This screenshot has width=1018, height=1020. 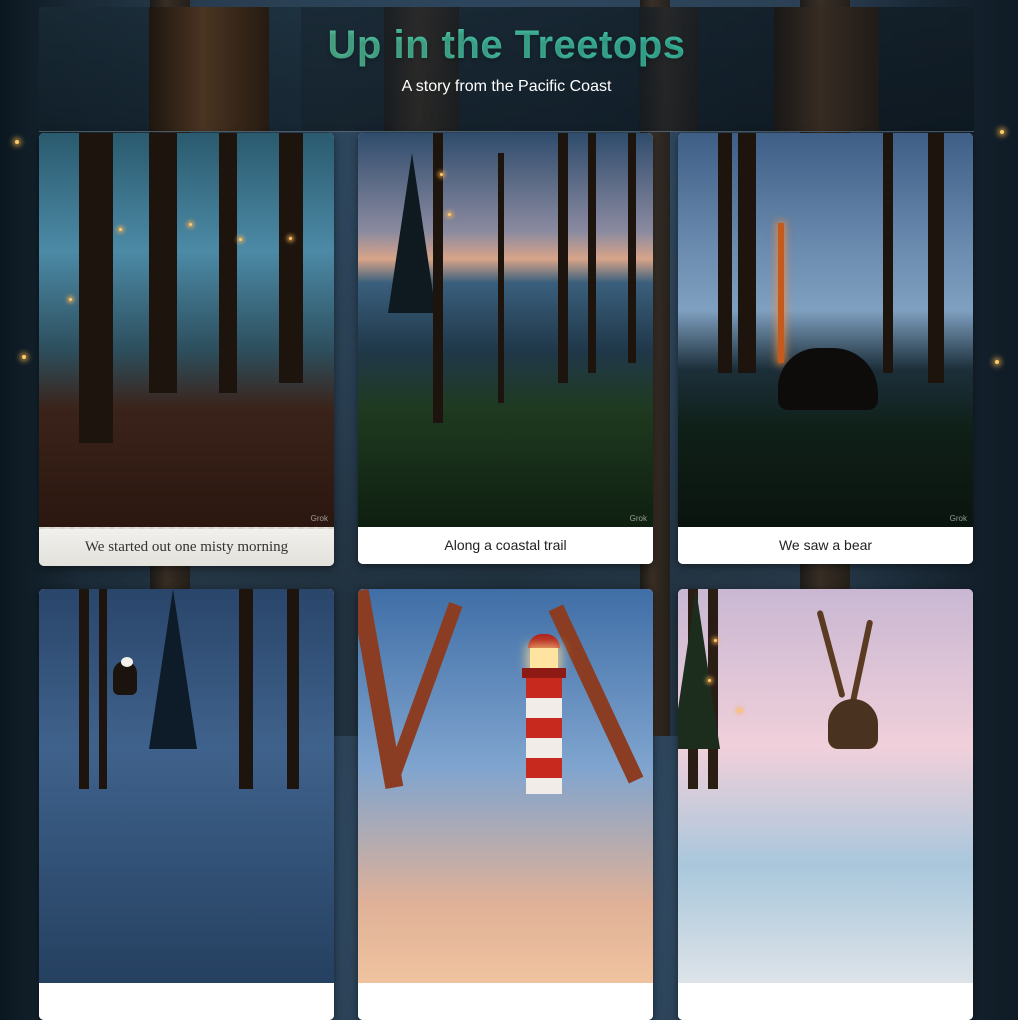 What do you see at coordinates (186, 546) in the screenshot?
I see `card-caption: We started out one misty morning` at bounding box center [186, 546].